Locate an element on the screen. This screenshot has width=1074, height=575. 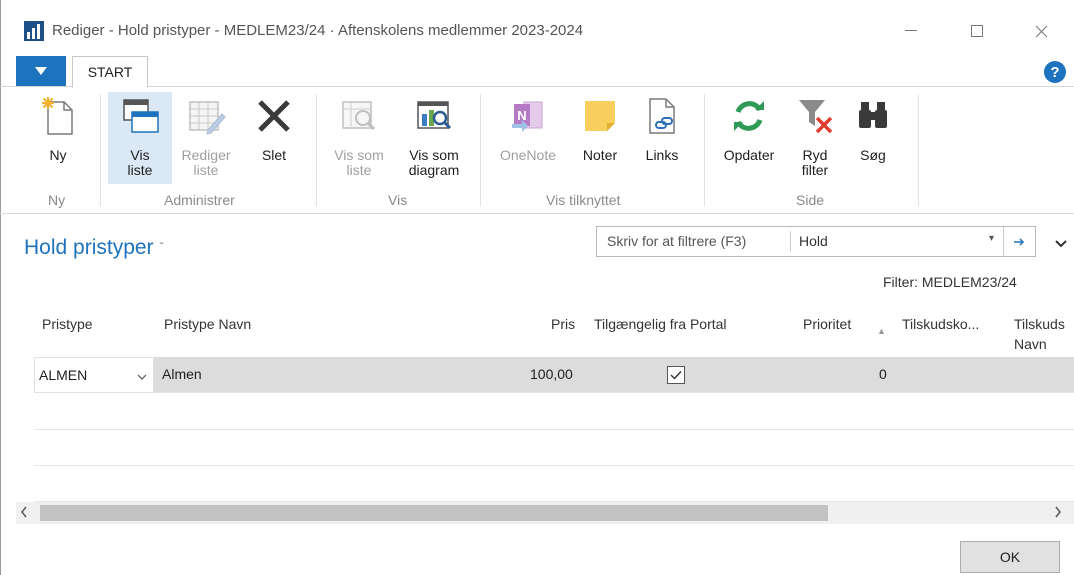
column-header-pris: Pris is located at coordinates (563, 324).